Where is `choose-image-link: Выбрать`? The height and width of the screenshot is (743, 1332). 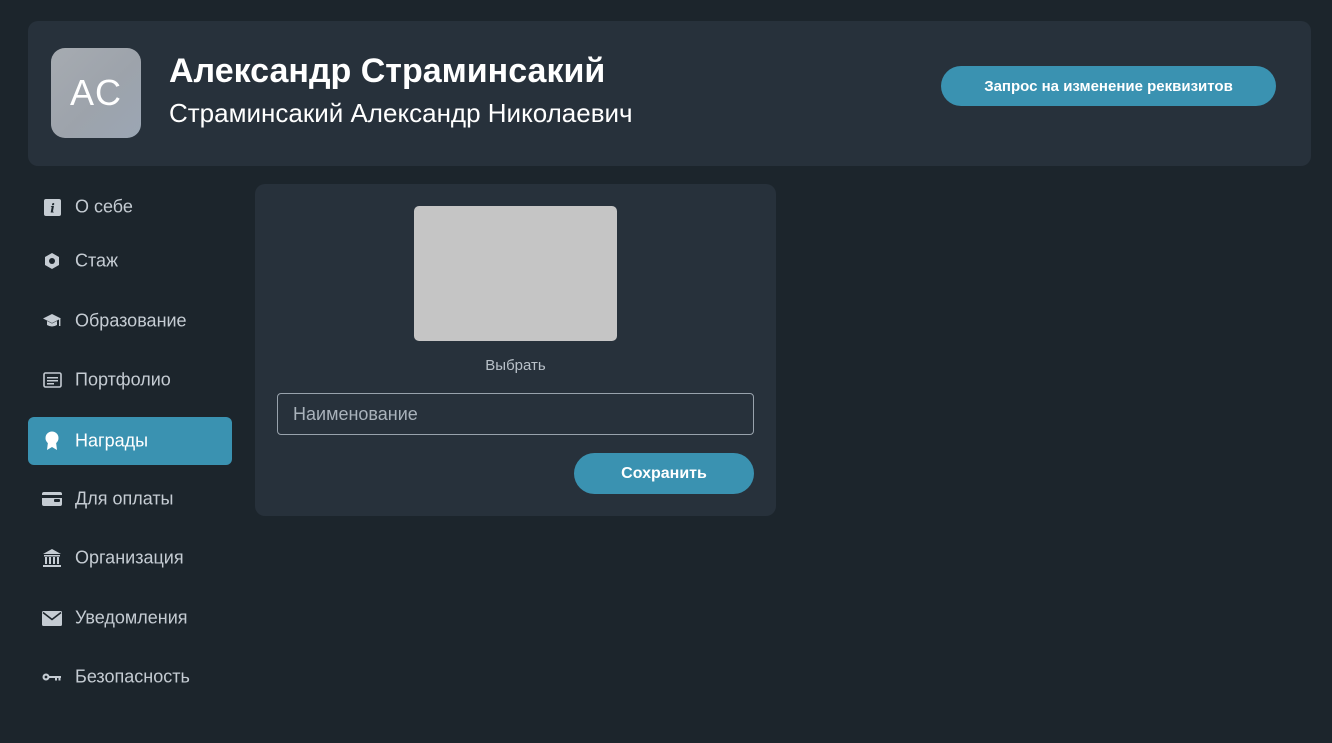 choose-image-link: Выбрать is located at coordinates (515, 365).